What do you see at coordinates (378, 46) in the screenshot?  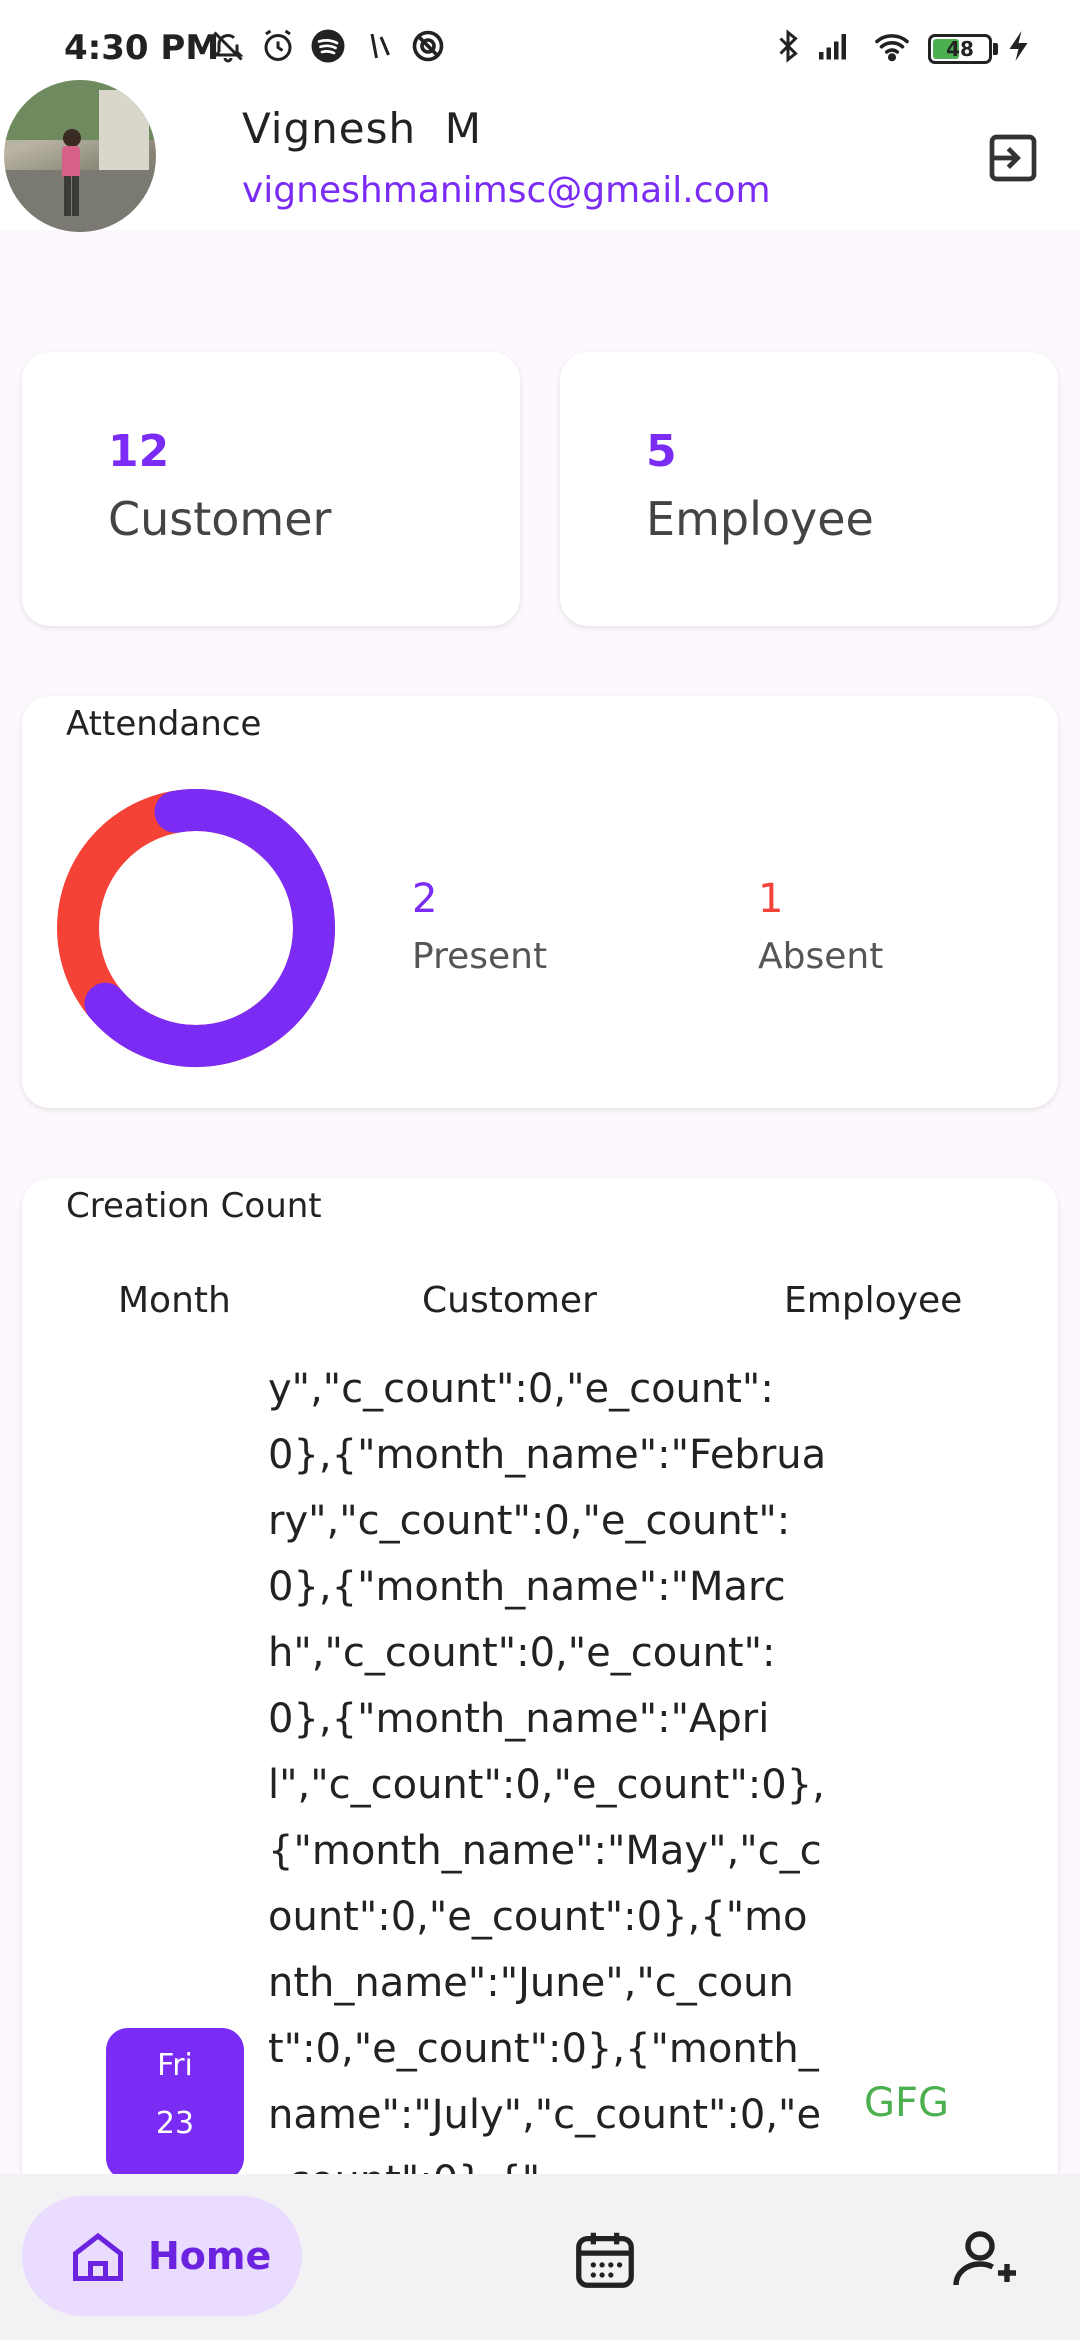 I see `lens-icon` at bounding box center [378, 46].